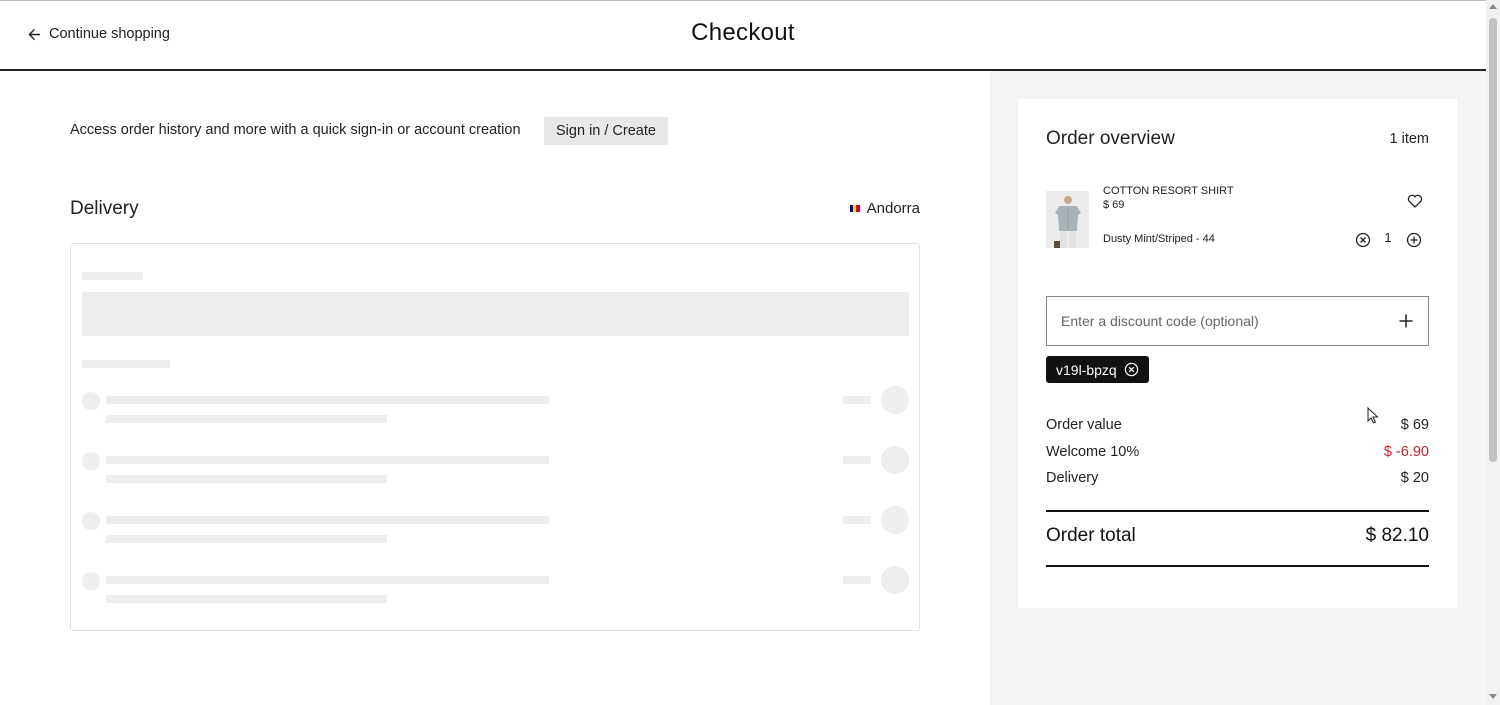 This screenshot has height=705, width=1500. What do you see at coordinates (1363, 240) in the screenshot?
I see `remove-circle-icon` at bounding box center [1363, 240].